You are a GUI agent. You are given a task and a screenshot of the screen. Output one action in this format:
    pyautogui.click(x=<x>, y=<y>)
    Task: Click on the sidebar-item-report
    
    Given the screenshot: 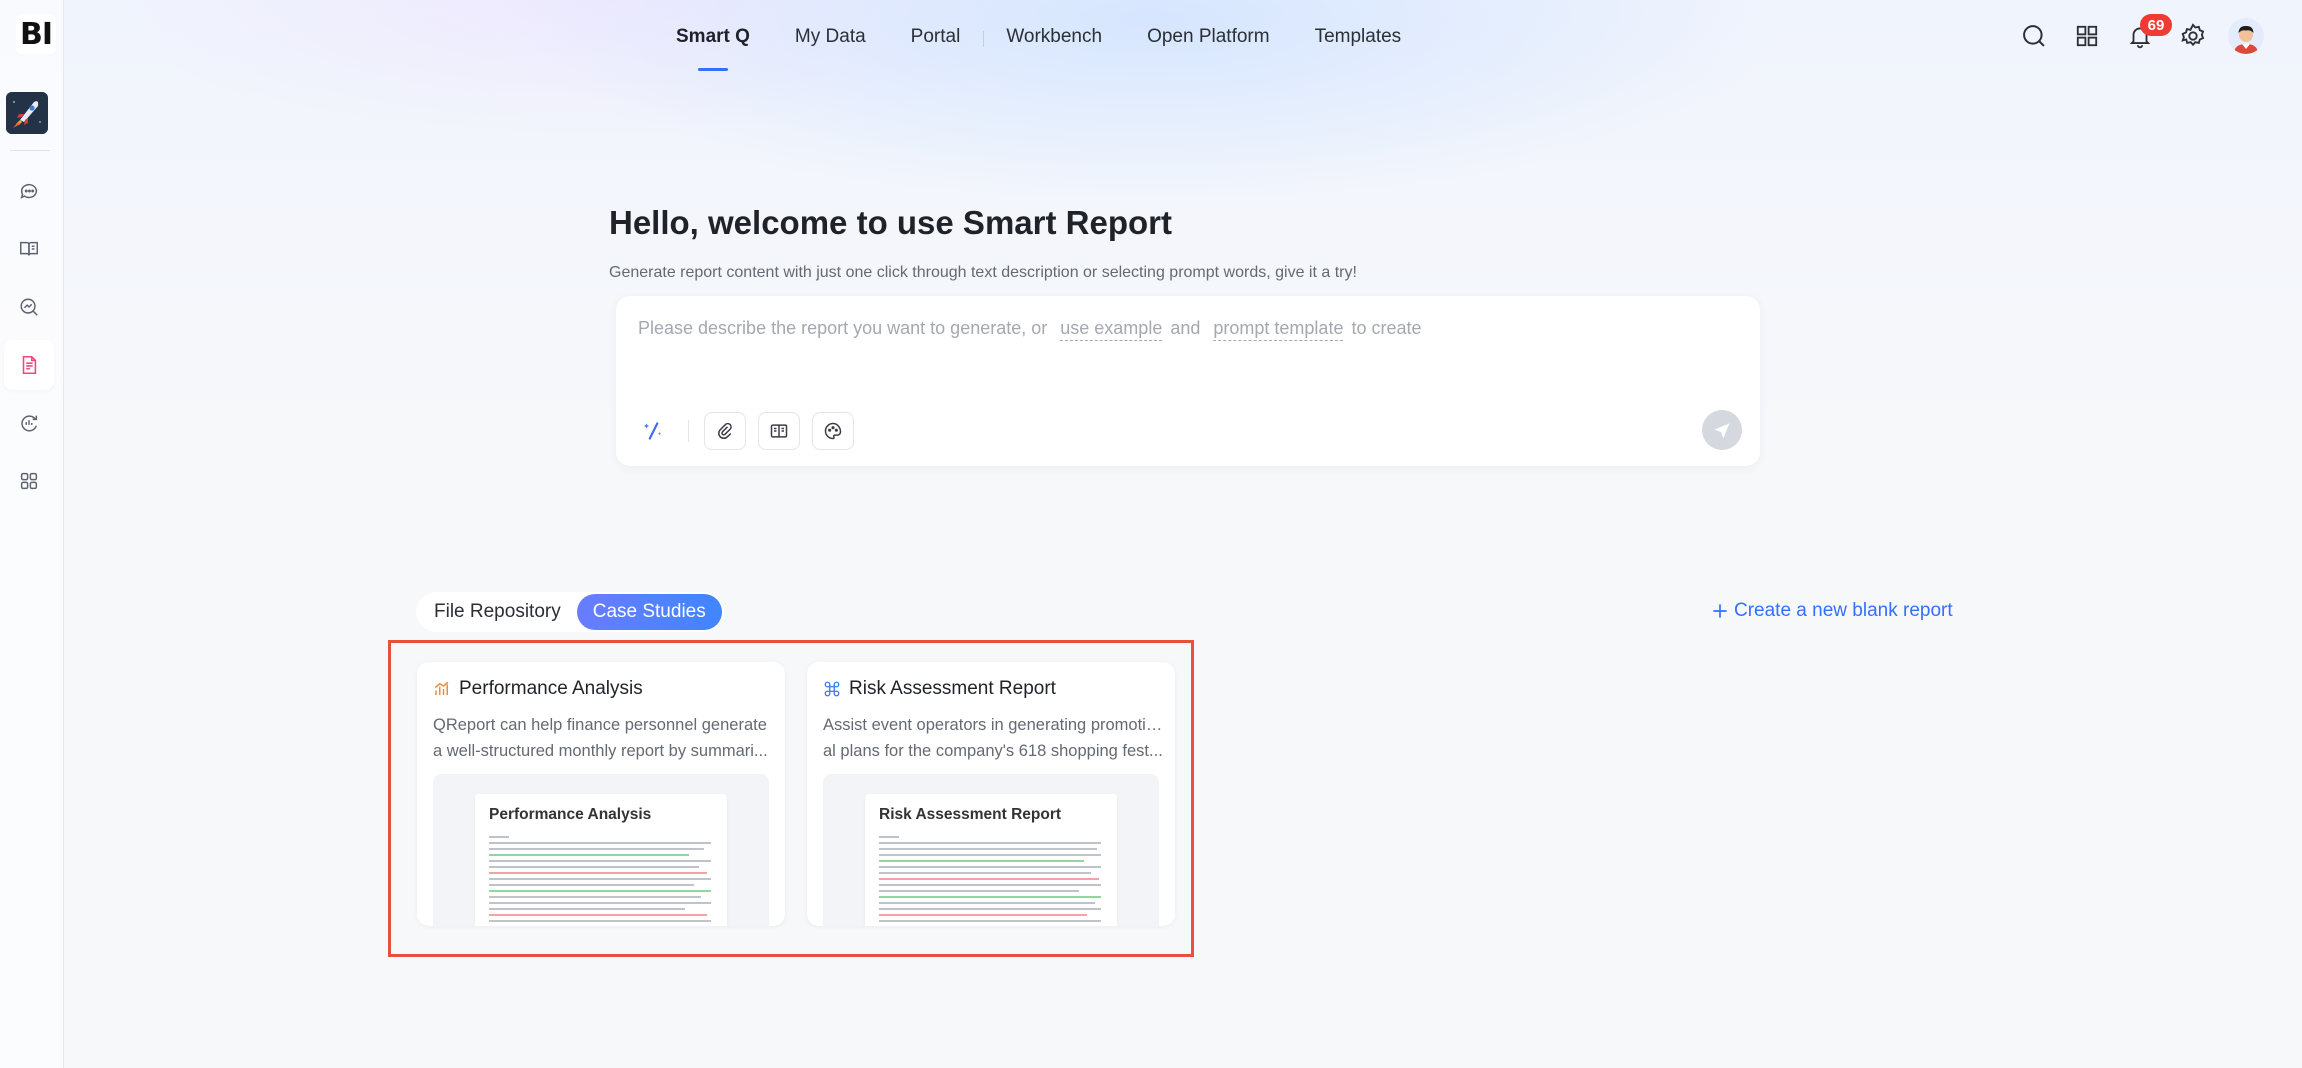 What is the action you would take?
    pyautogui.click(x=29, y=365)
    